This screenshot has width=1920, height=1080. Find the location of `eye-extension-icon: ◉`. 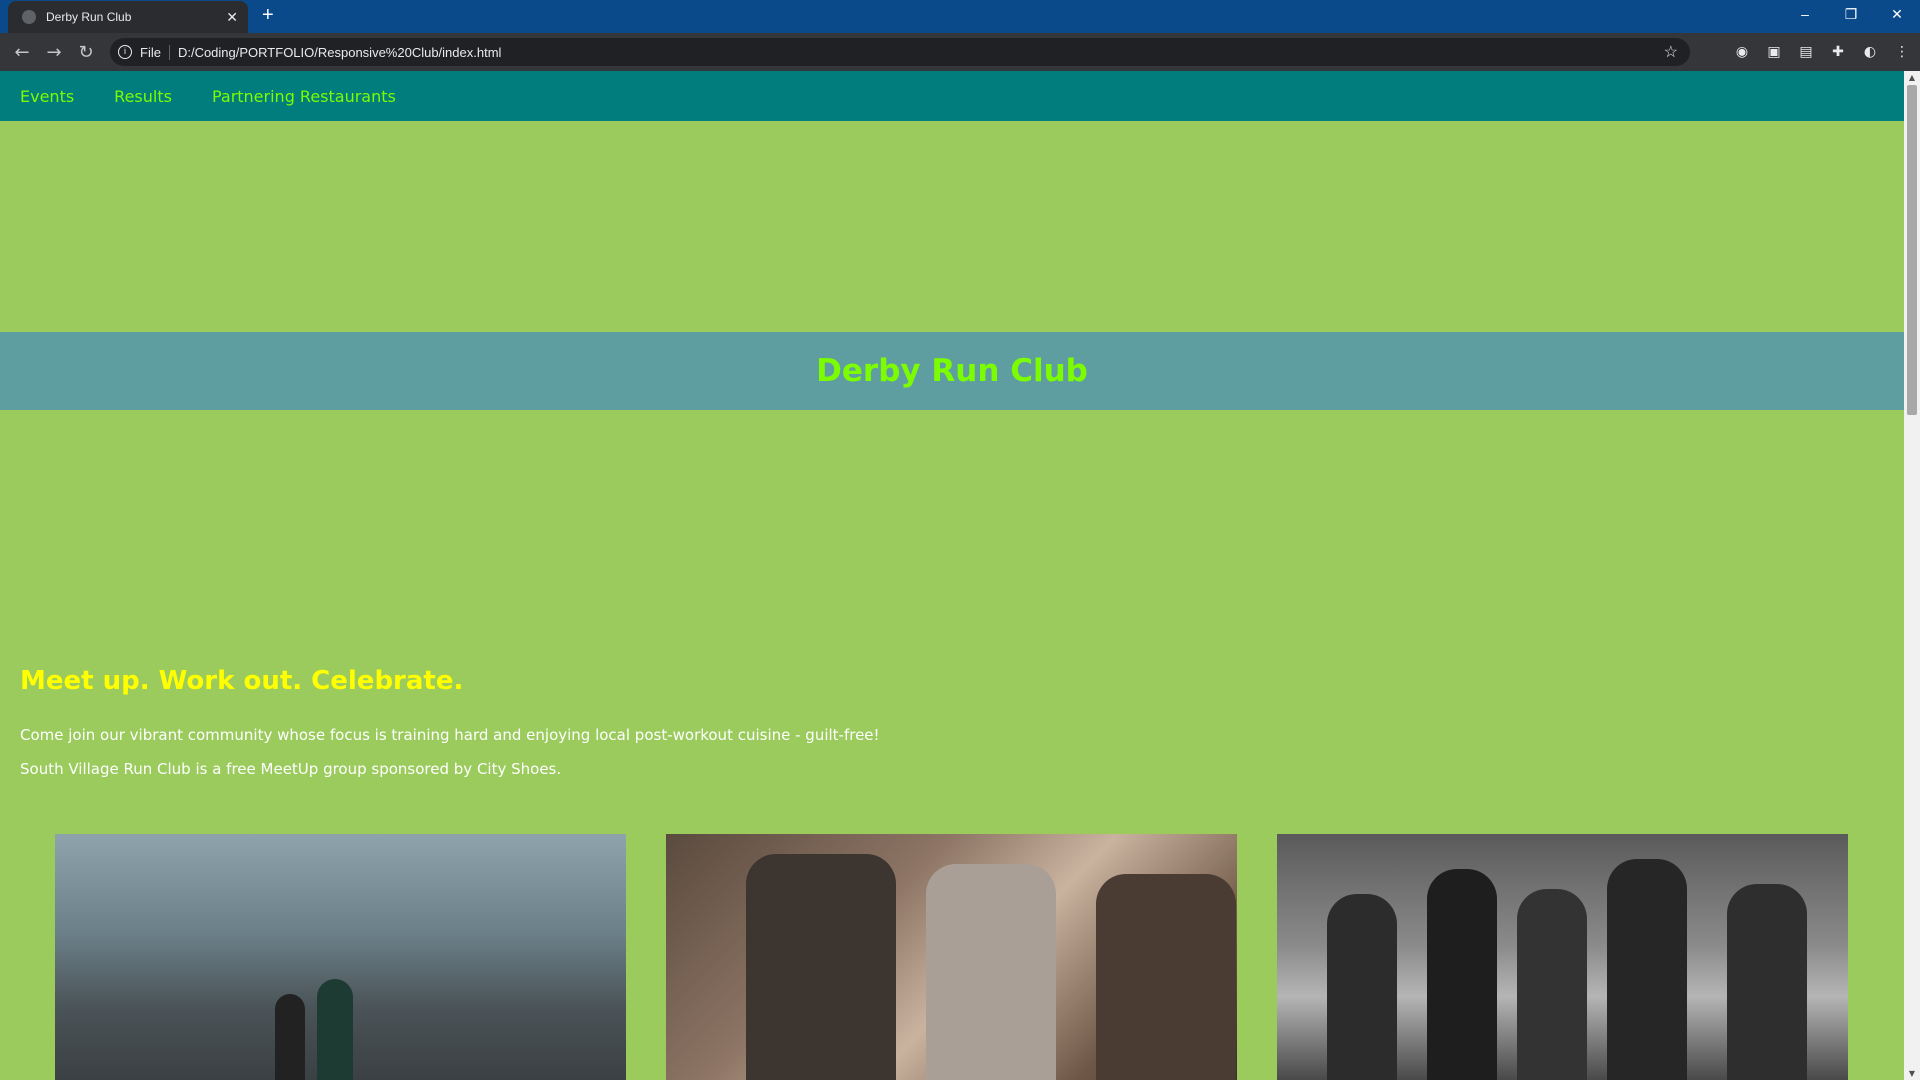

eye-extension-icon: ◉ is located at coordinates (1742, 52).